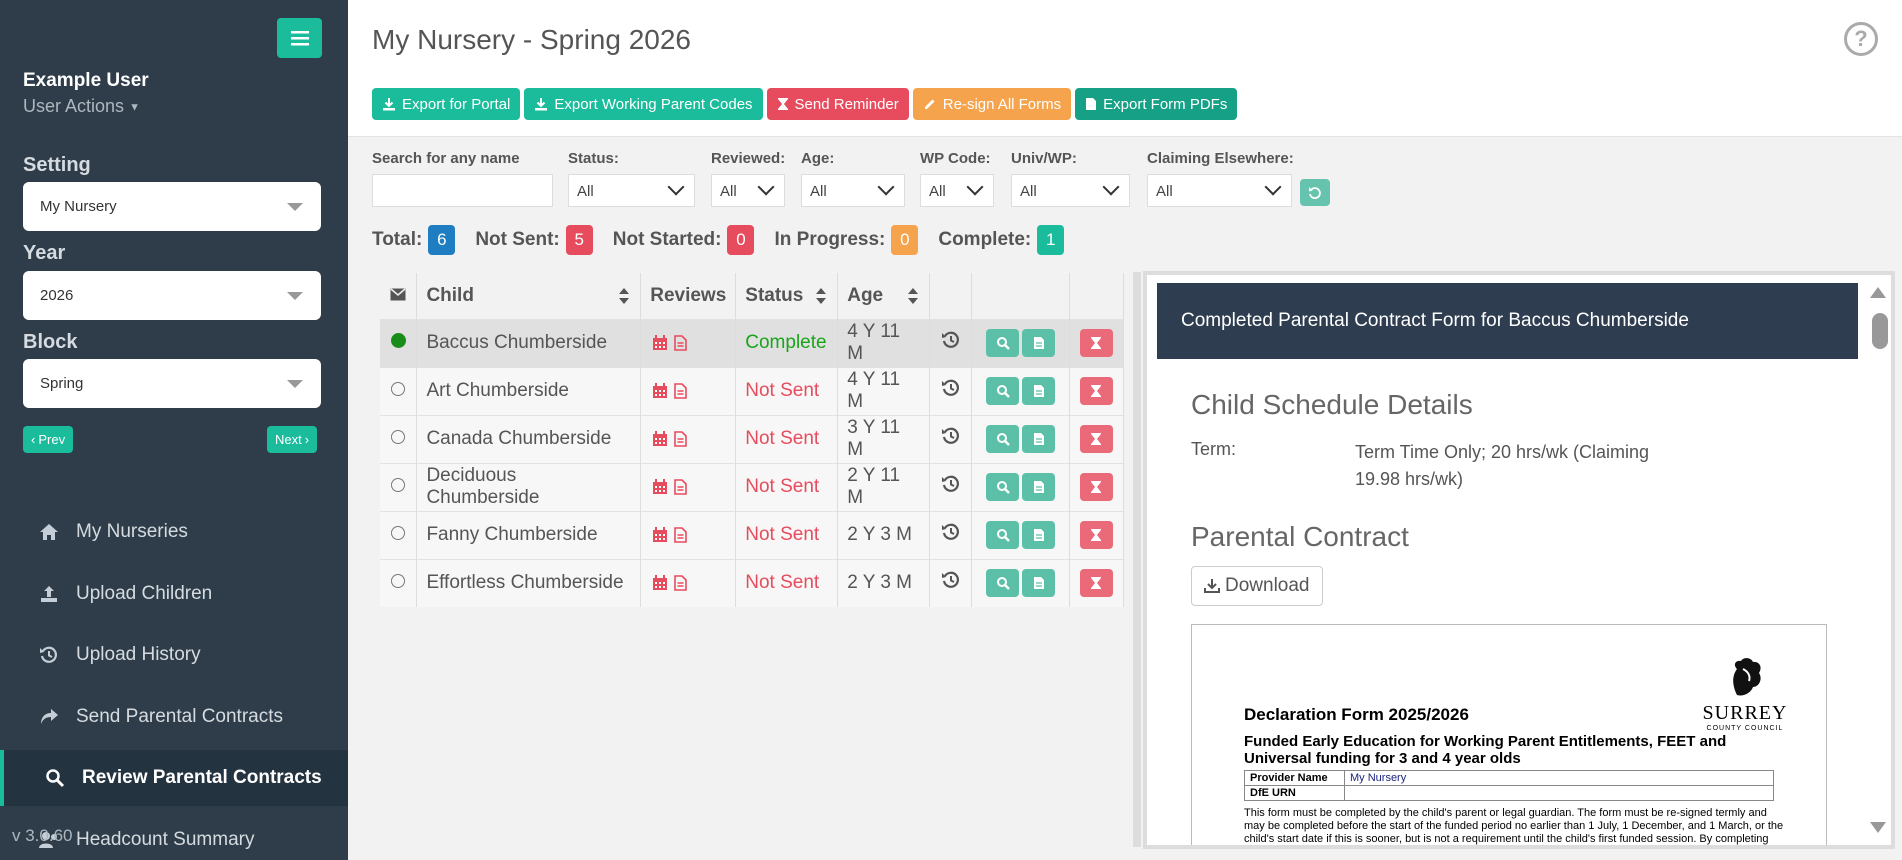  Describe the element at coordinates (787, 342) in the screenshot. I see `status-cell: Complete` at that location.